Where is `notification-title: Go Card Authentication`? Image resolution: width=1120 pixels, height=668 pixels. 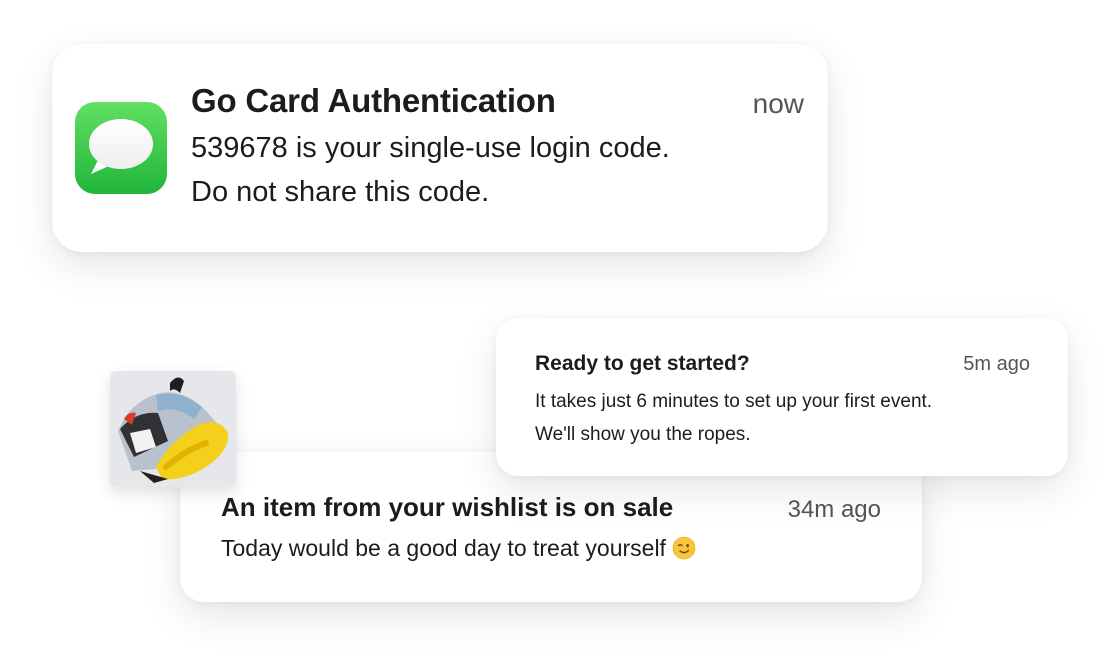
notification-title: Go Card Authentication is located at coordinates (373, 100).